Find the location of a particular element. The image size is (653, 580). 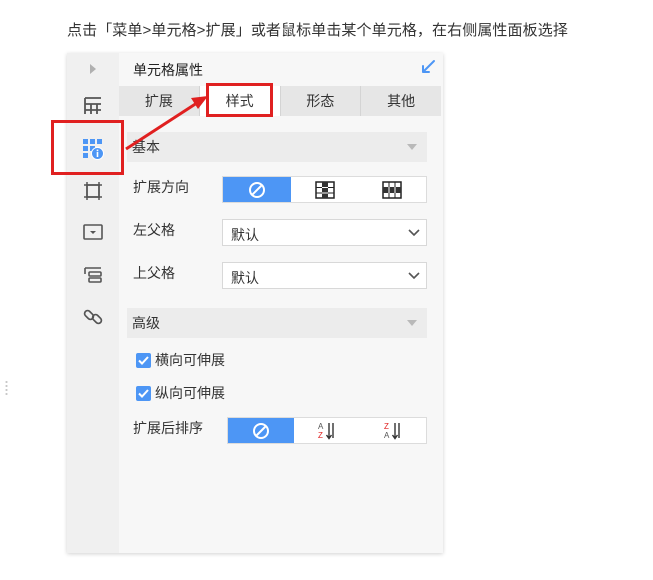

widget-icon is located at coordinates (93, 232).